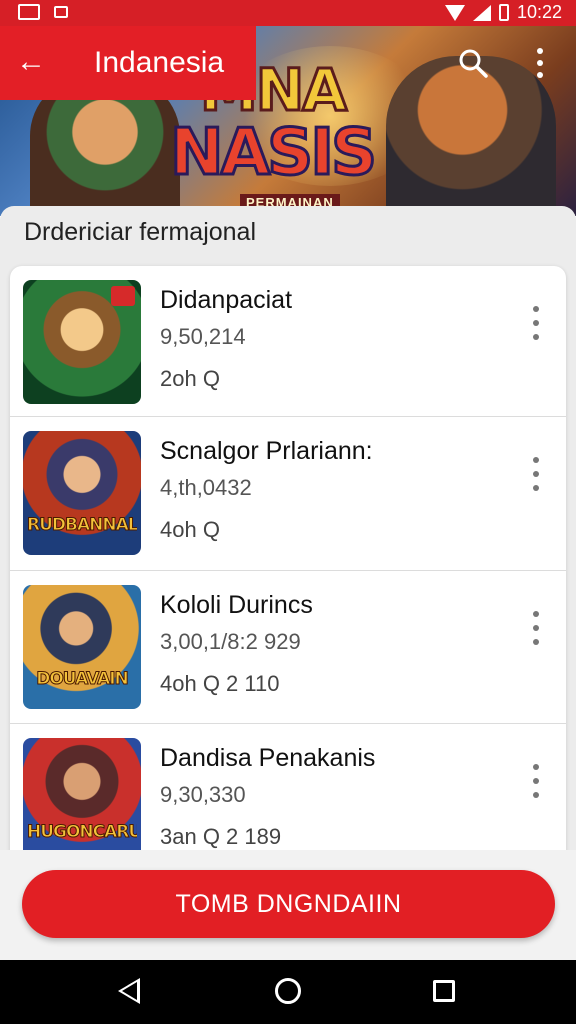 Image resolution: width=576 pixels, height=1024 pixels. What do you see at coordinates (203, 336) in the screenshot?
I see `game-count: 9,50,214` at bounding box center [203, 336].